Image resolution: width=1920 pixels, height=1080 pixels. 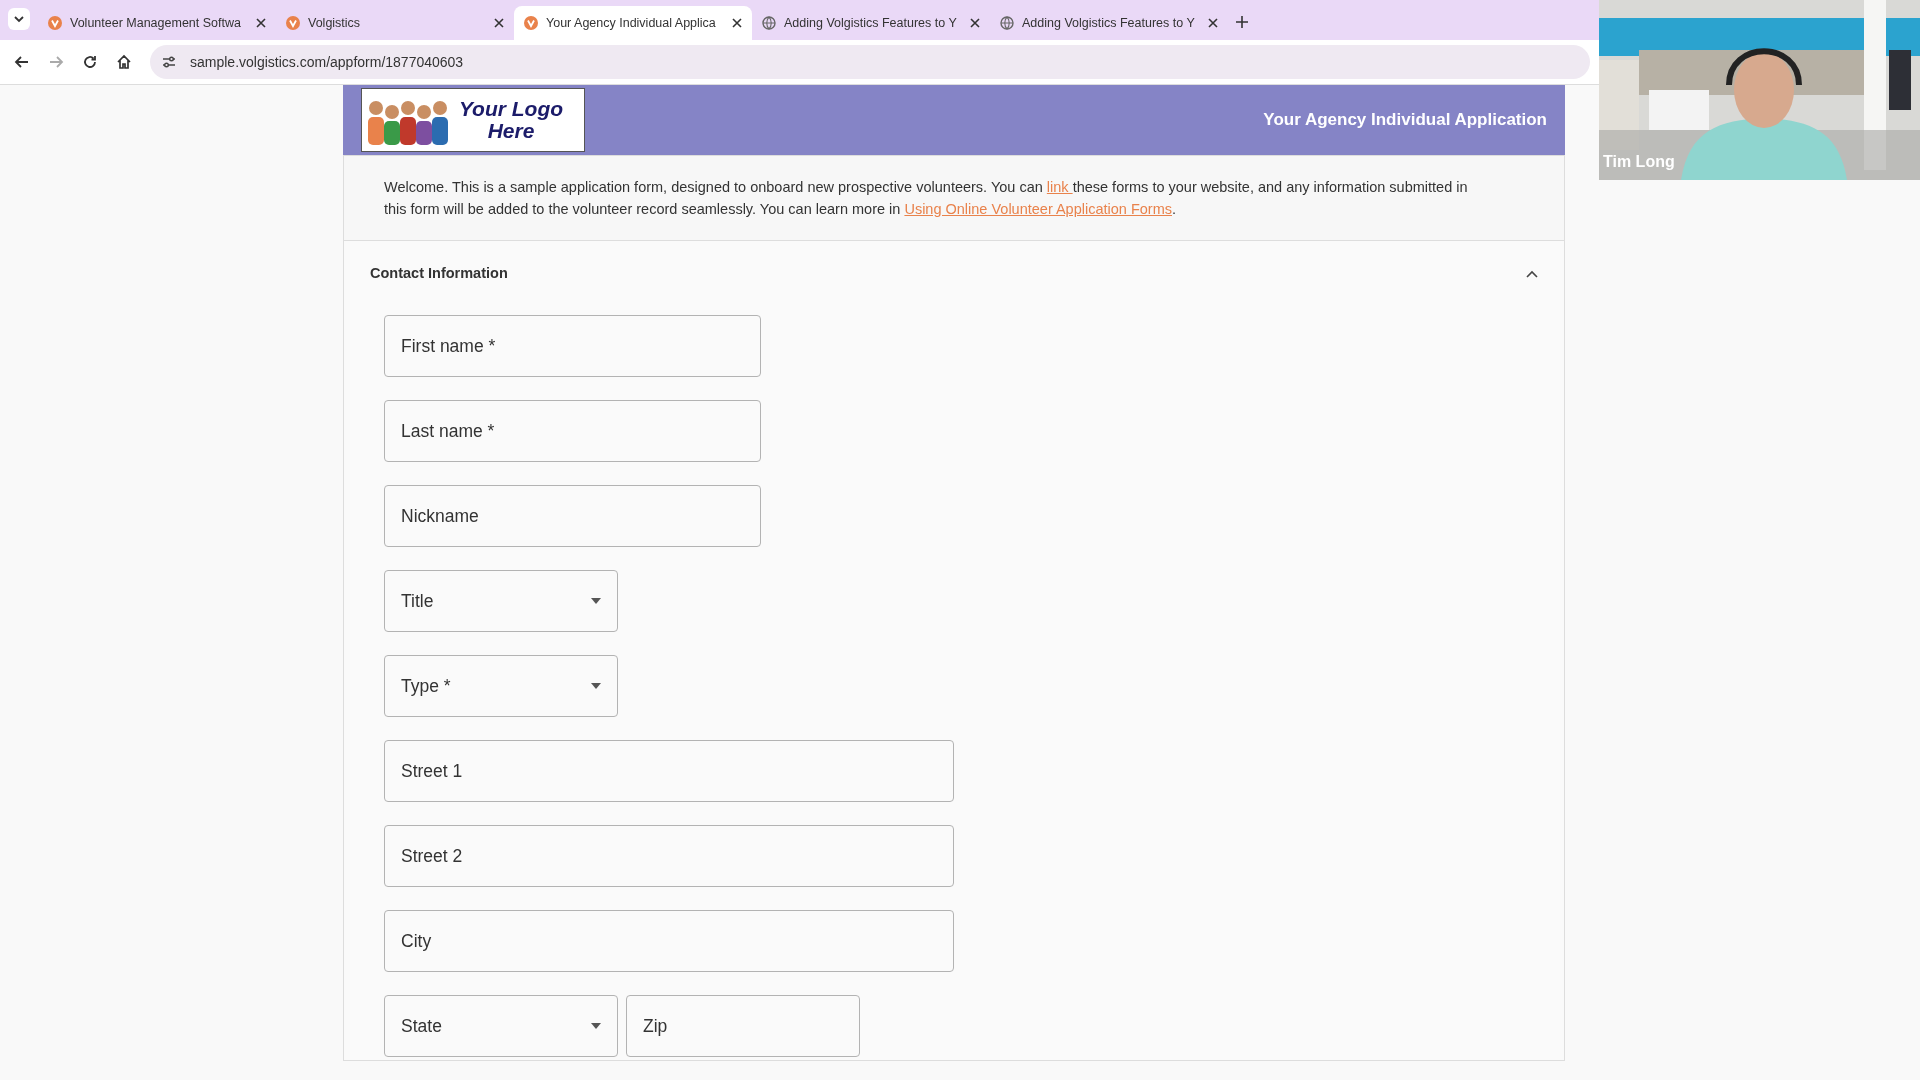 What do you see at coordinates (124, 62) in the screenshot?
I see `home-icon` at bounding box center [124, 62].